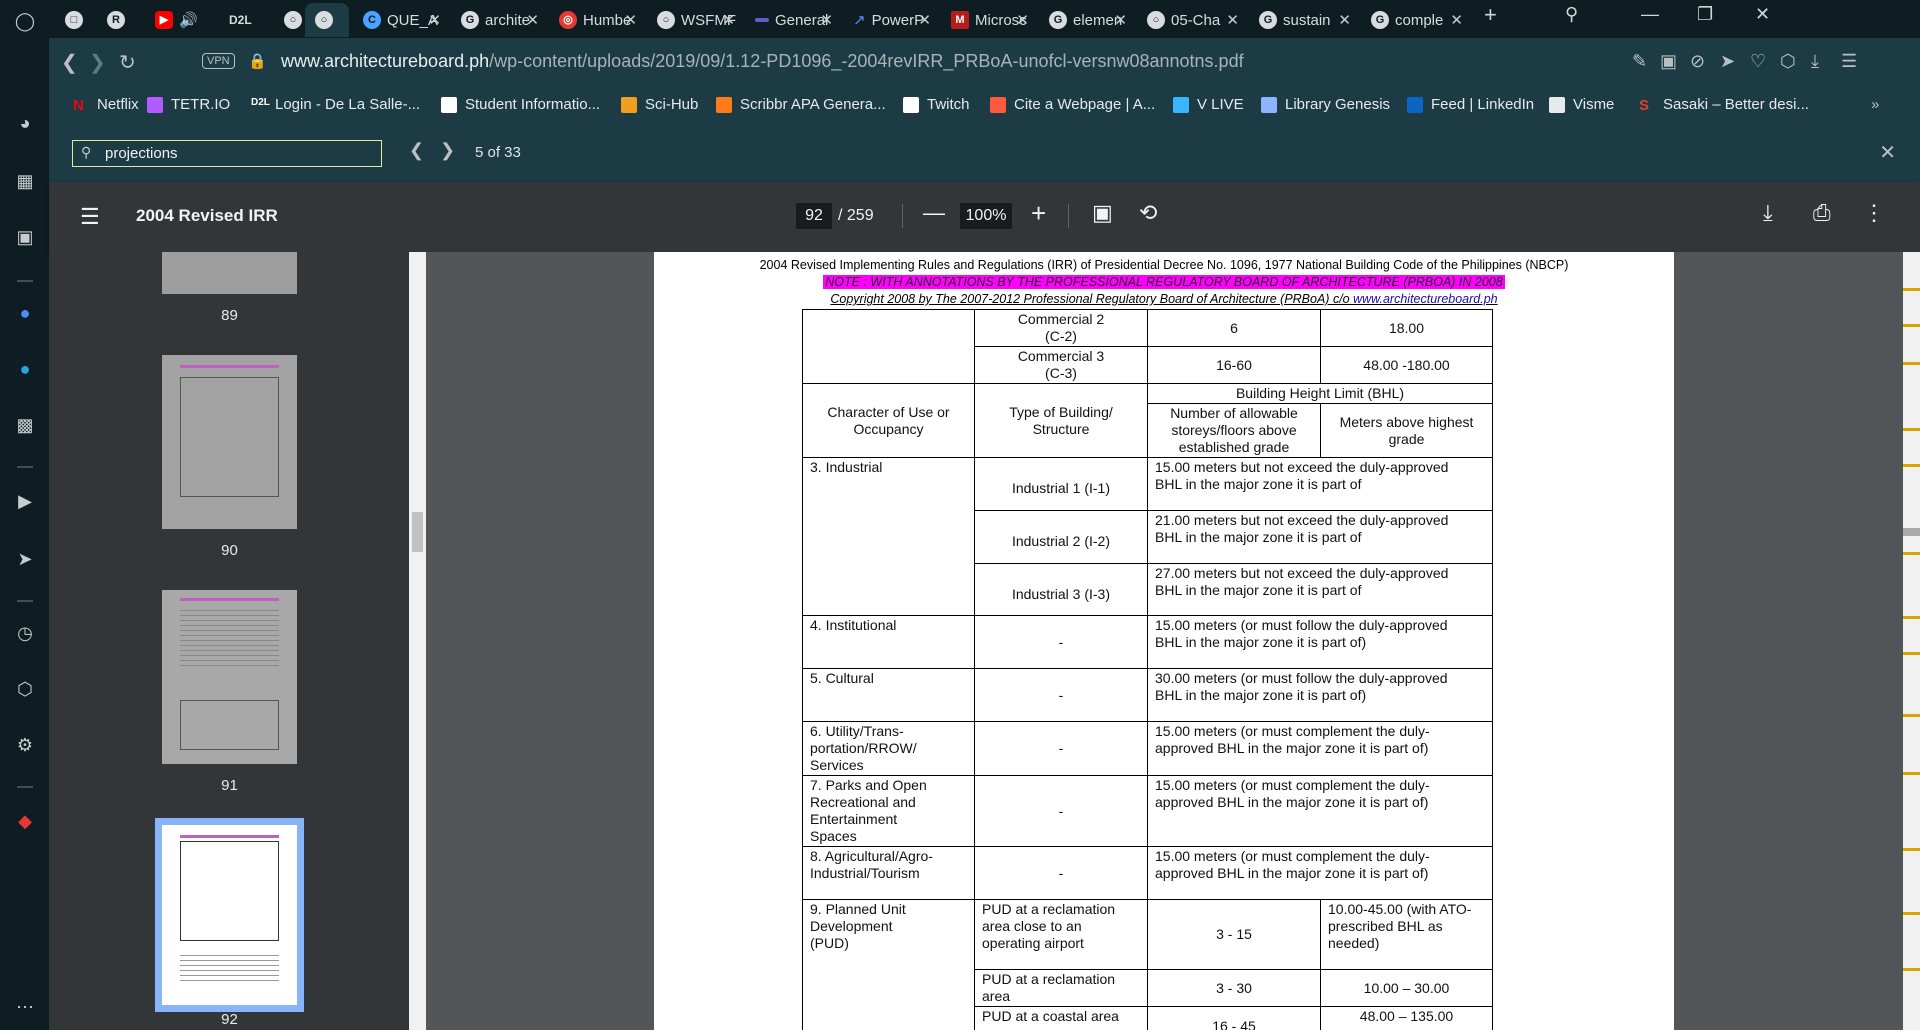 This screenshot has width=1920, height=1030. Describe the element at coordinates (246, 20) in the screenshot. I see `tab-d2l: D2L` at that location.